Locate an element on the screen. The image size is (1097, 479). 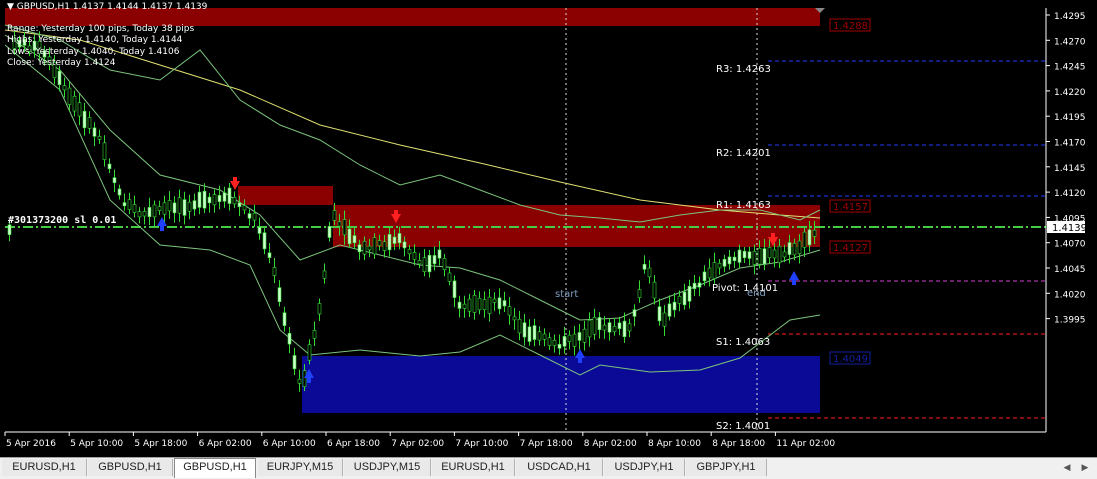
svg-text: 1.4288 is located at coordinates (850, 26).